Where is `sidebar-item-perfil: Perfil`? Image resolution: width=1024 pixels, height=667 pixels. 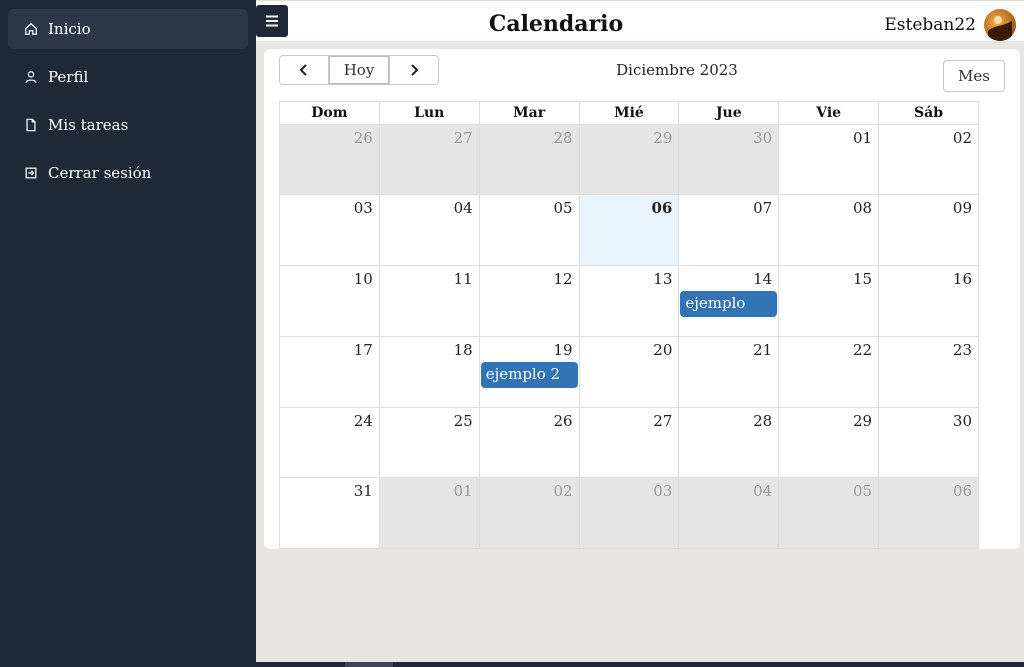
sidebar-item-perfil: Perfil is located at coordinates (128, 77).